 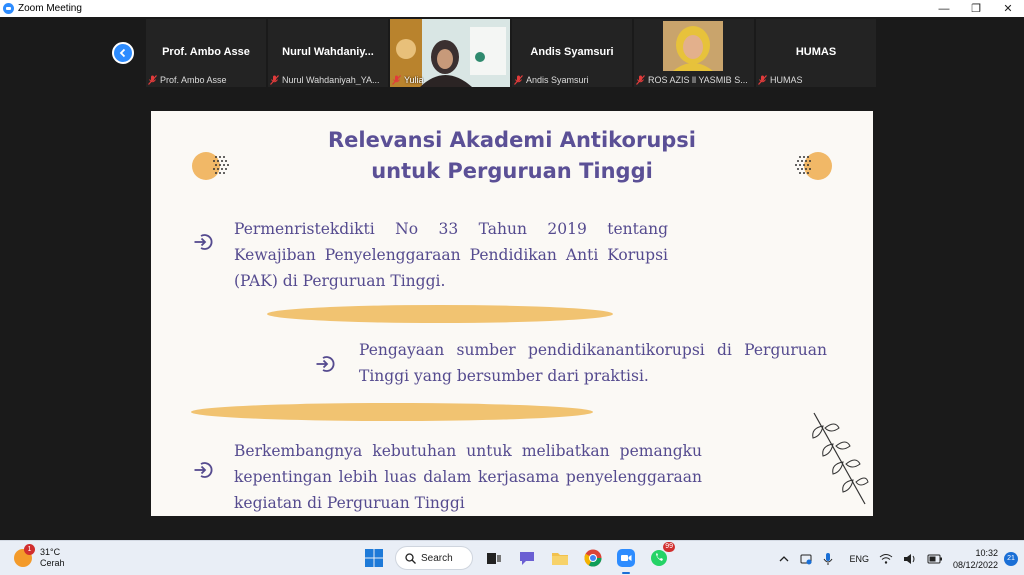 I want to click on wifi-icon, so click(x=886, y=559).